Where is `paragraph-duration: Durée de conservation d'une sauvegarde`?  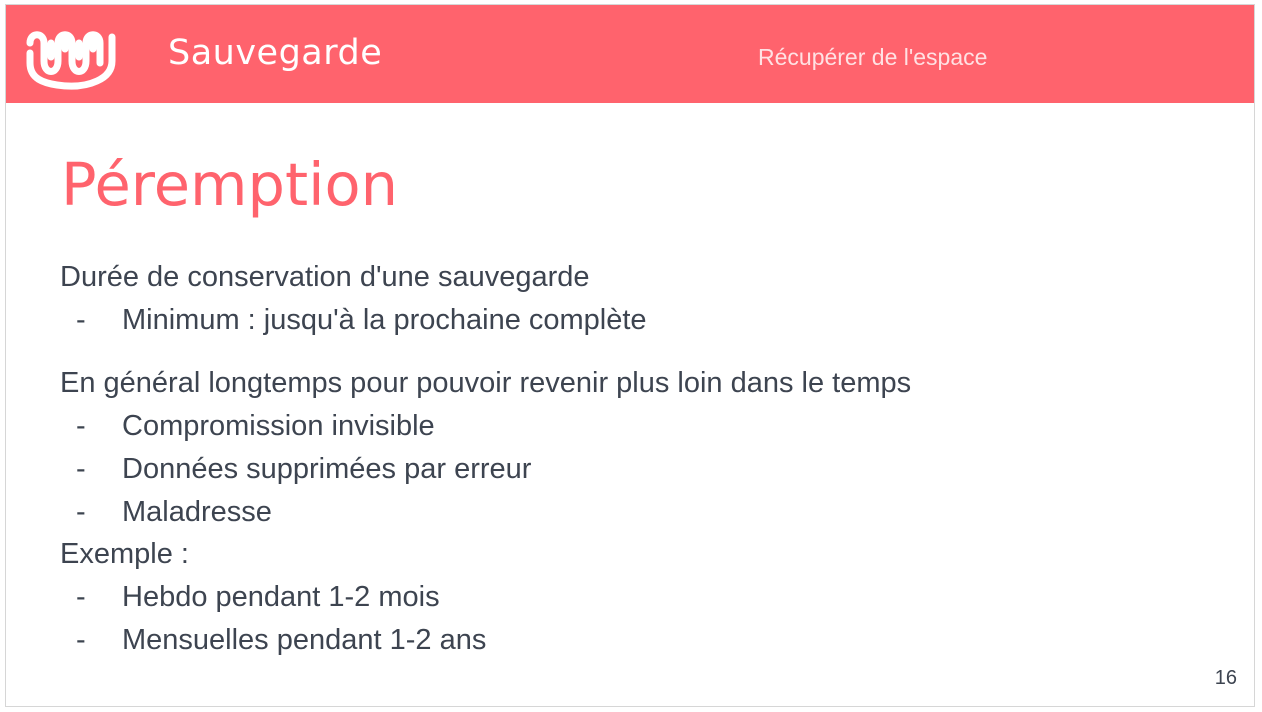
paragraph-duration: Durée de conservation d'une sauvegarde is located at coordinates (325, 277).